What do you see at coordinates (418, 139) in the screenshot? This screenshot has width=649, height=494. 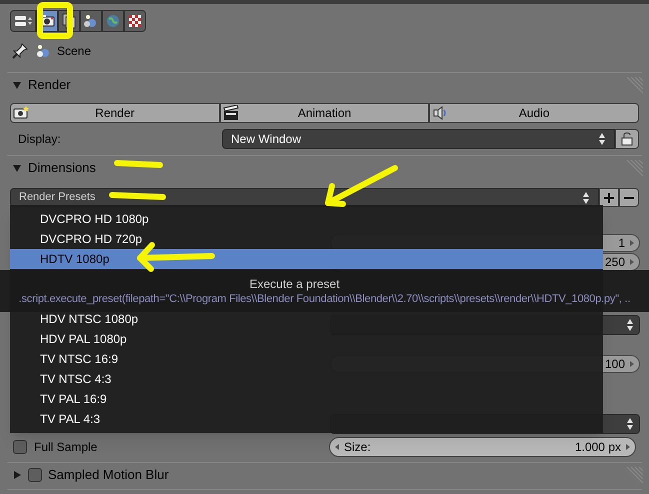 I see `display-dropdown: New Window` at bounding box center [418, 139].